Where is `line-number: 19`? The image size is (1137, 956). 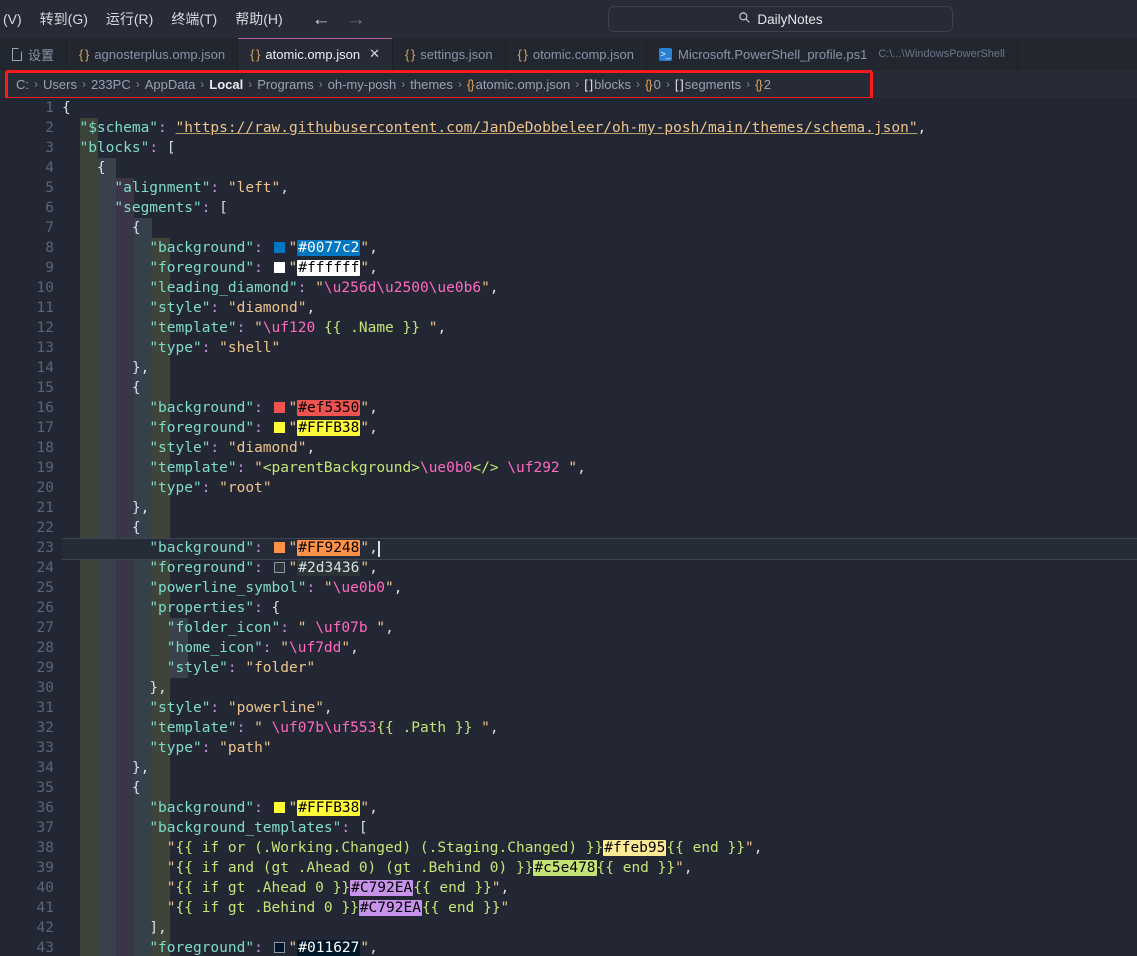
line-number: 19 is located at coordinates (45, 468).